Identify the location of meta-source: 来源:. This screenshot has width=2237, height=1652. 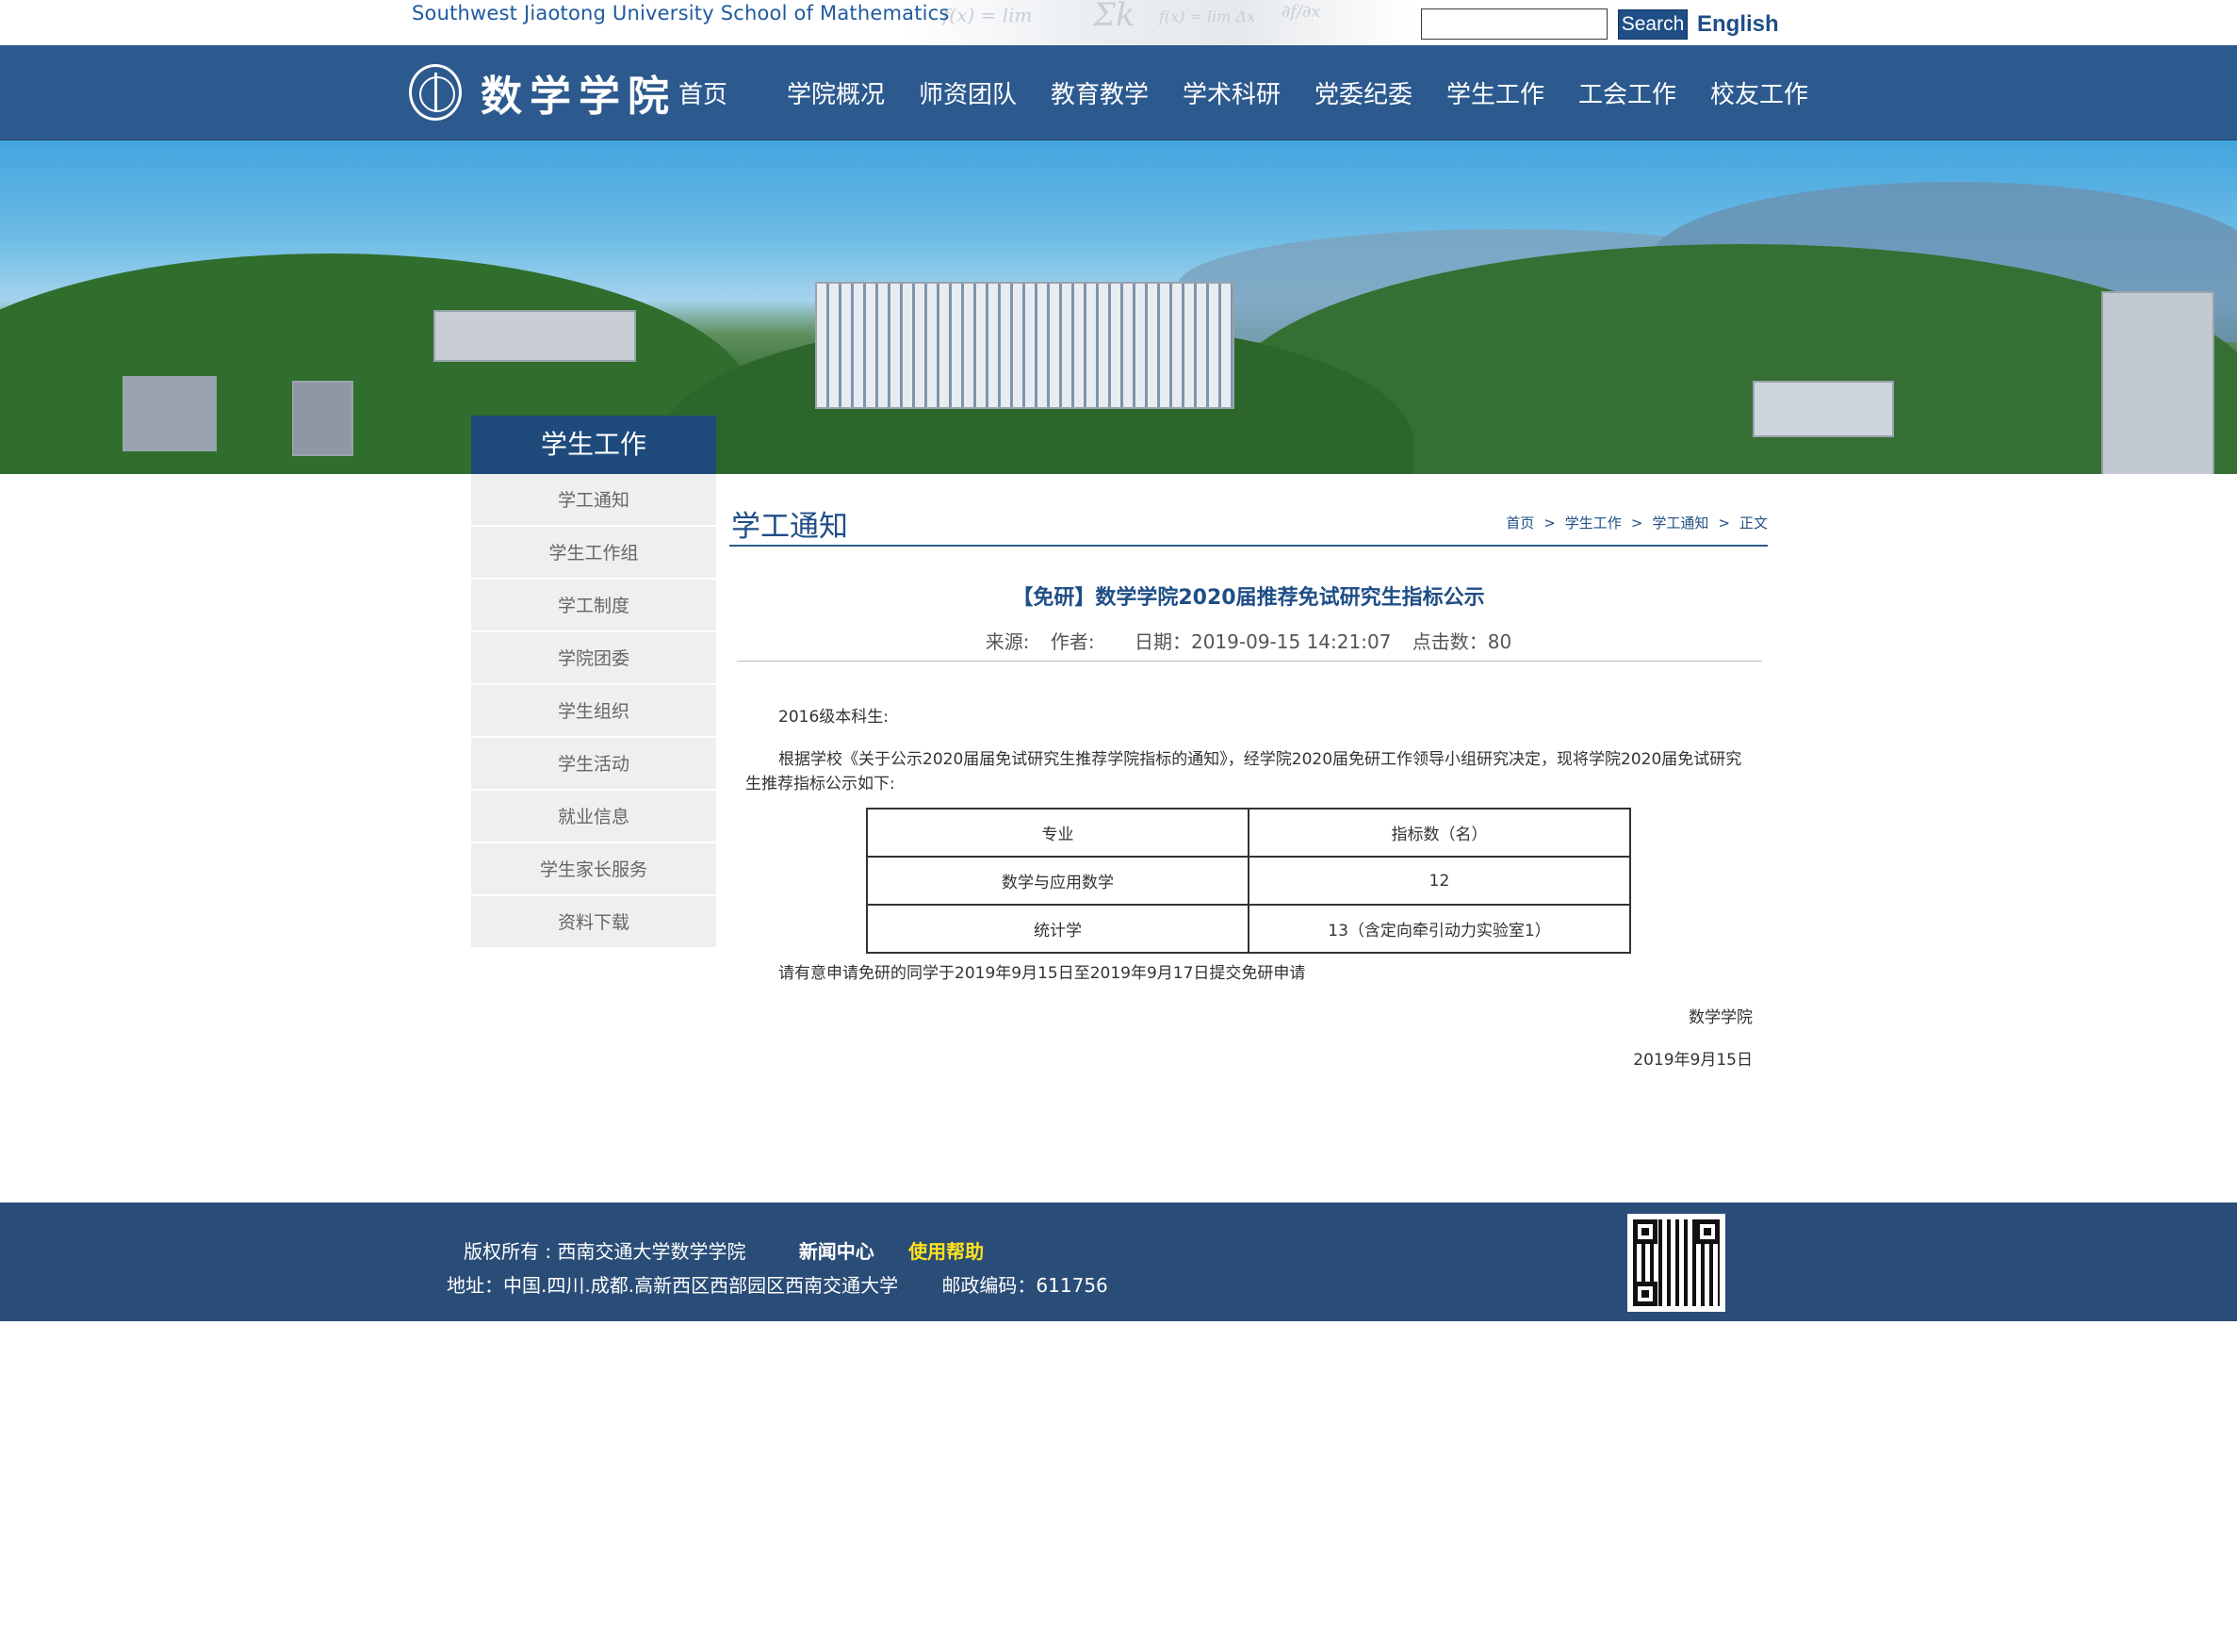
(1008, 642).